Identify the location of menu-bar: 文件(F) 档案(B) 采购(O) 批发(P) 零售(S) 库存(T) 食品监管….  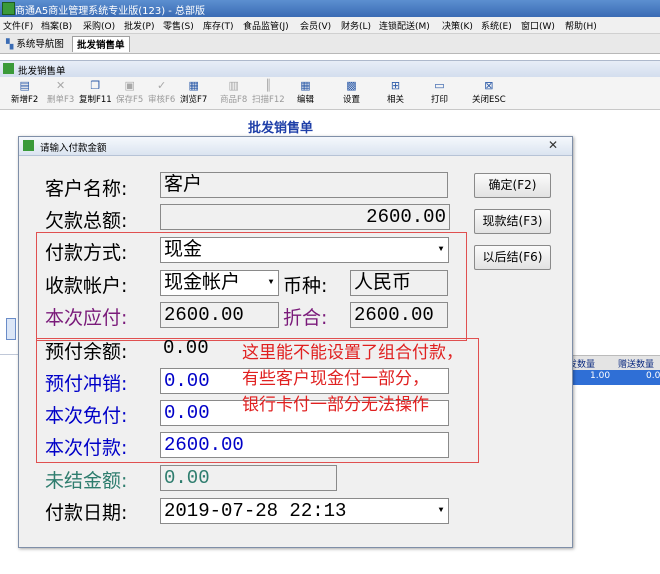
(330, 25).